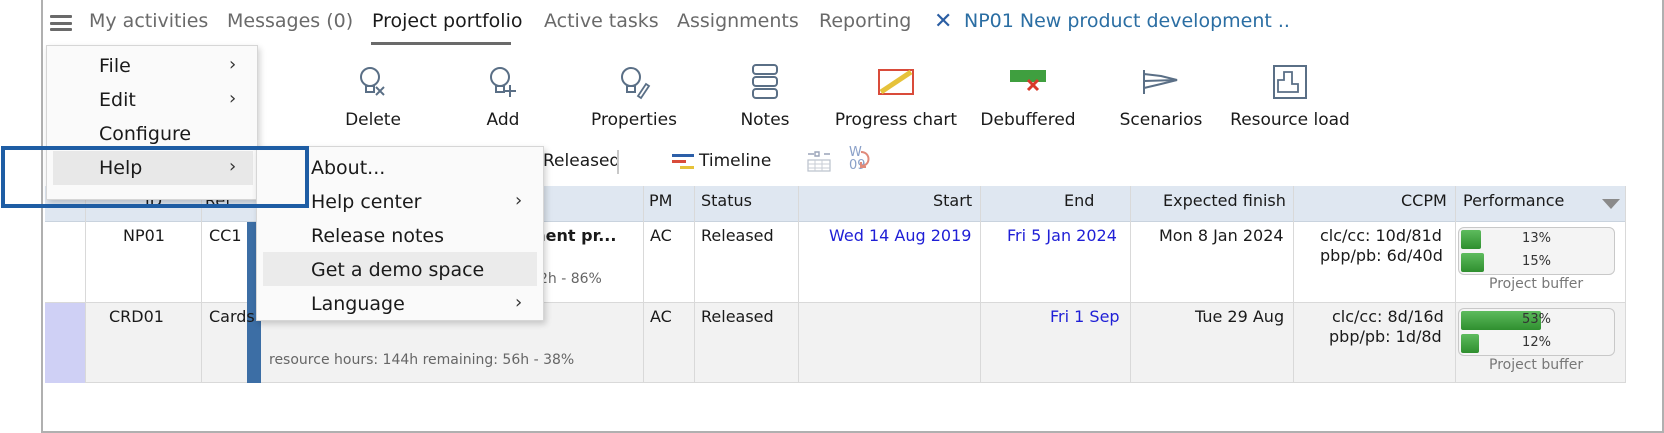 The height and width of the screenshot is (433, 1664). I want to click on timeline-button: Timeline, so click(735, 161).